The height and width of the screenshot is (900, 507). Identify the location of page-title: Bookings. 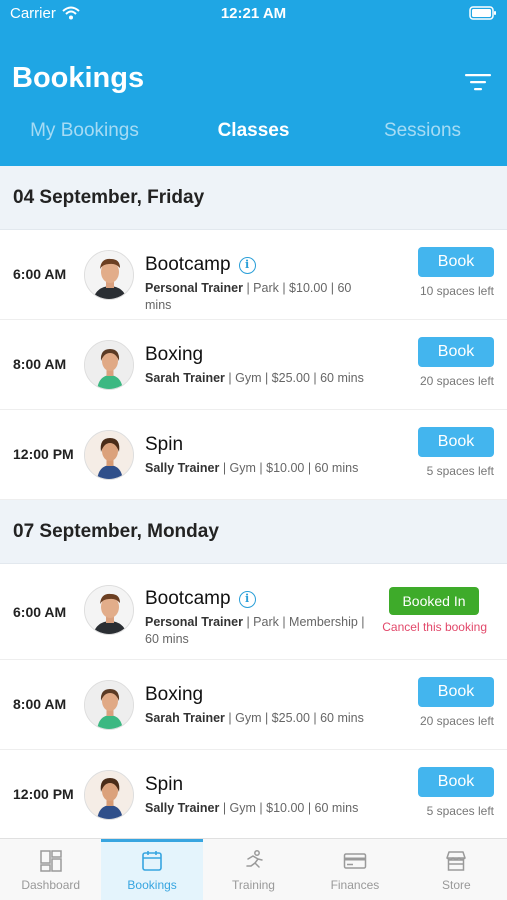
(78, 78).